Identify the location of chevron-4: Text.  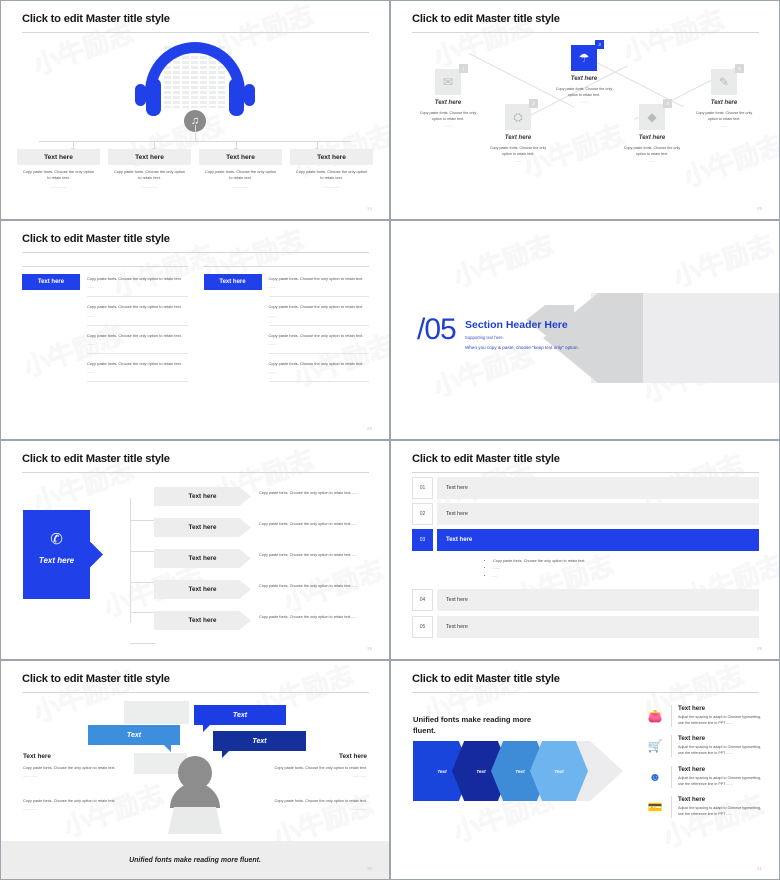
(559, 771).